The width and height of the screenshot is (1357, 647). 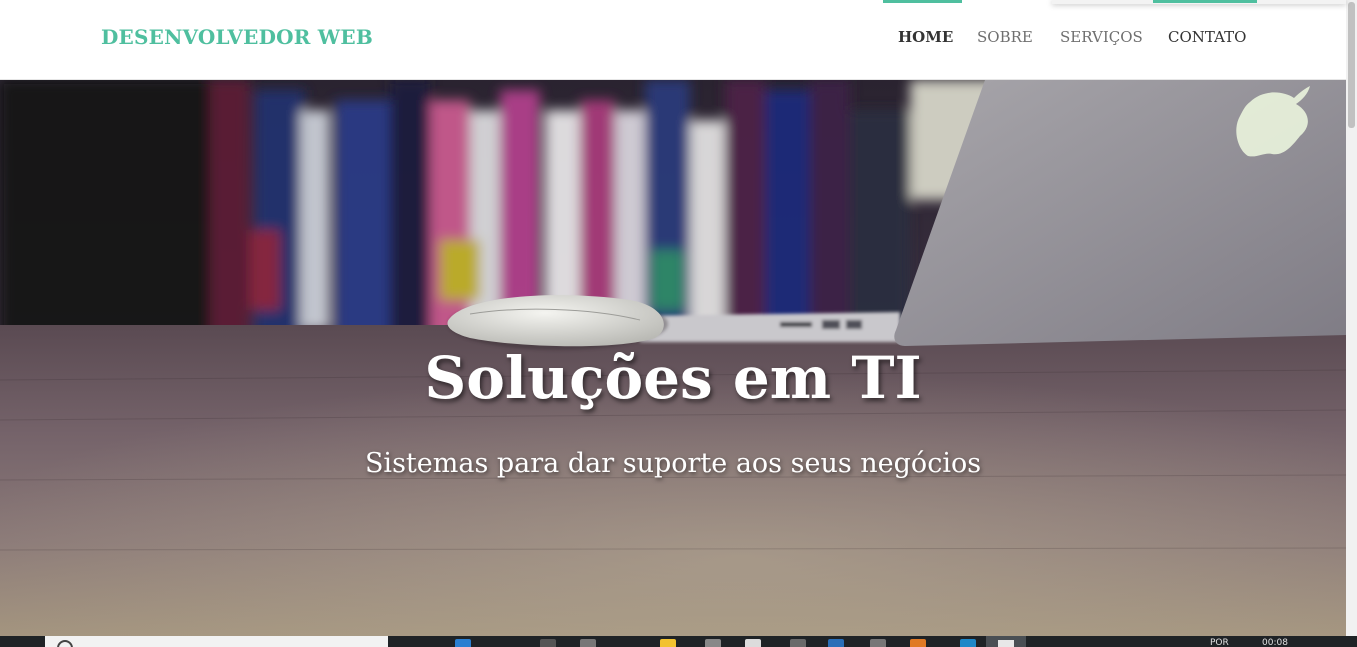 I want to click on vscode-icon, so click(x=836, y=643).